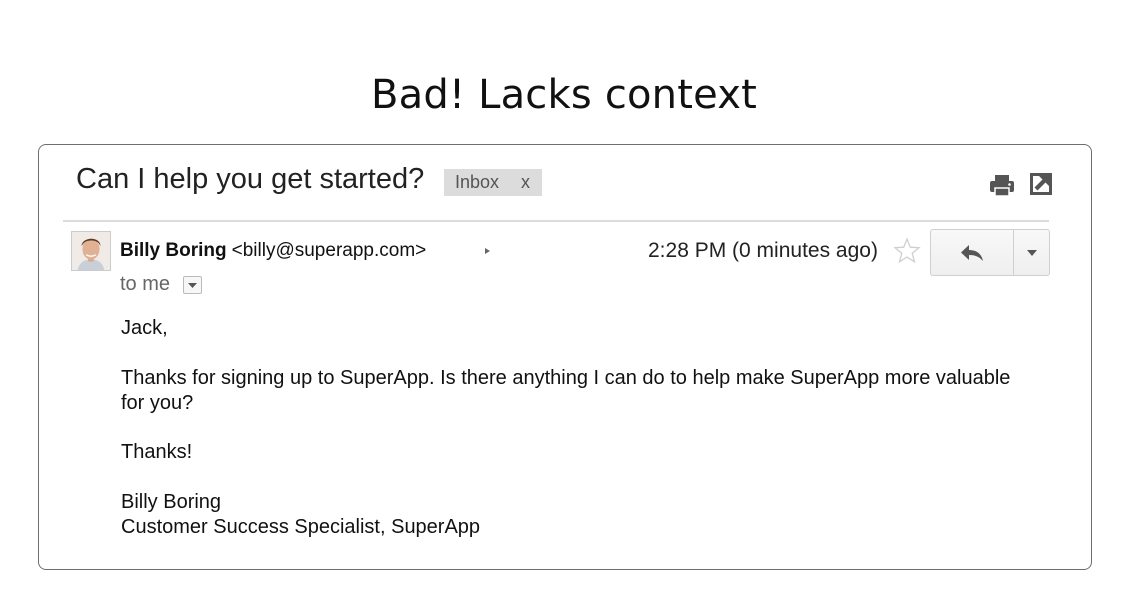 This screenshot has width=1128, height=606. I want to click on email-closing: Thanks!, so click(157, 452).